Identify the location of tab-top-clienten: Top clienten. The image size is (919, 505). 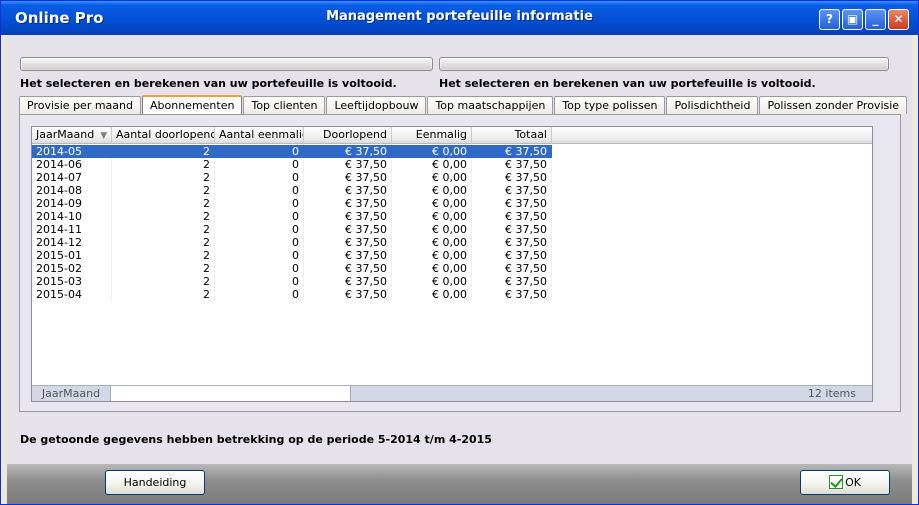
(284, 105).